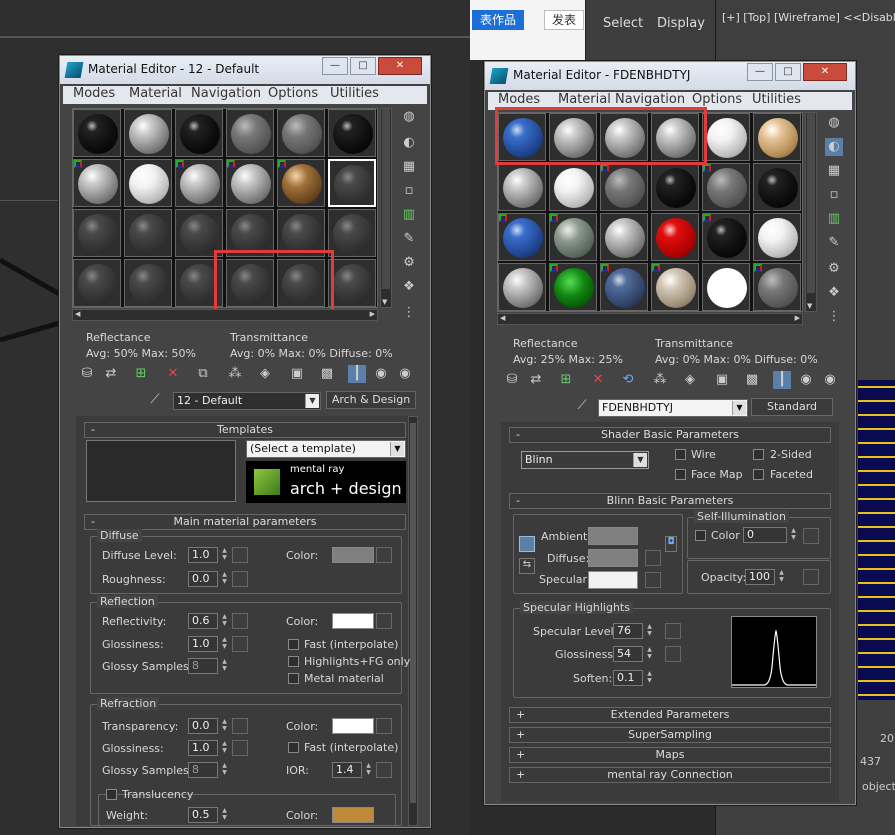 The width and height of the screenshot is (895, 835). I want to click on transparency-input: 0.0, so click(203, 726).